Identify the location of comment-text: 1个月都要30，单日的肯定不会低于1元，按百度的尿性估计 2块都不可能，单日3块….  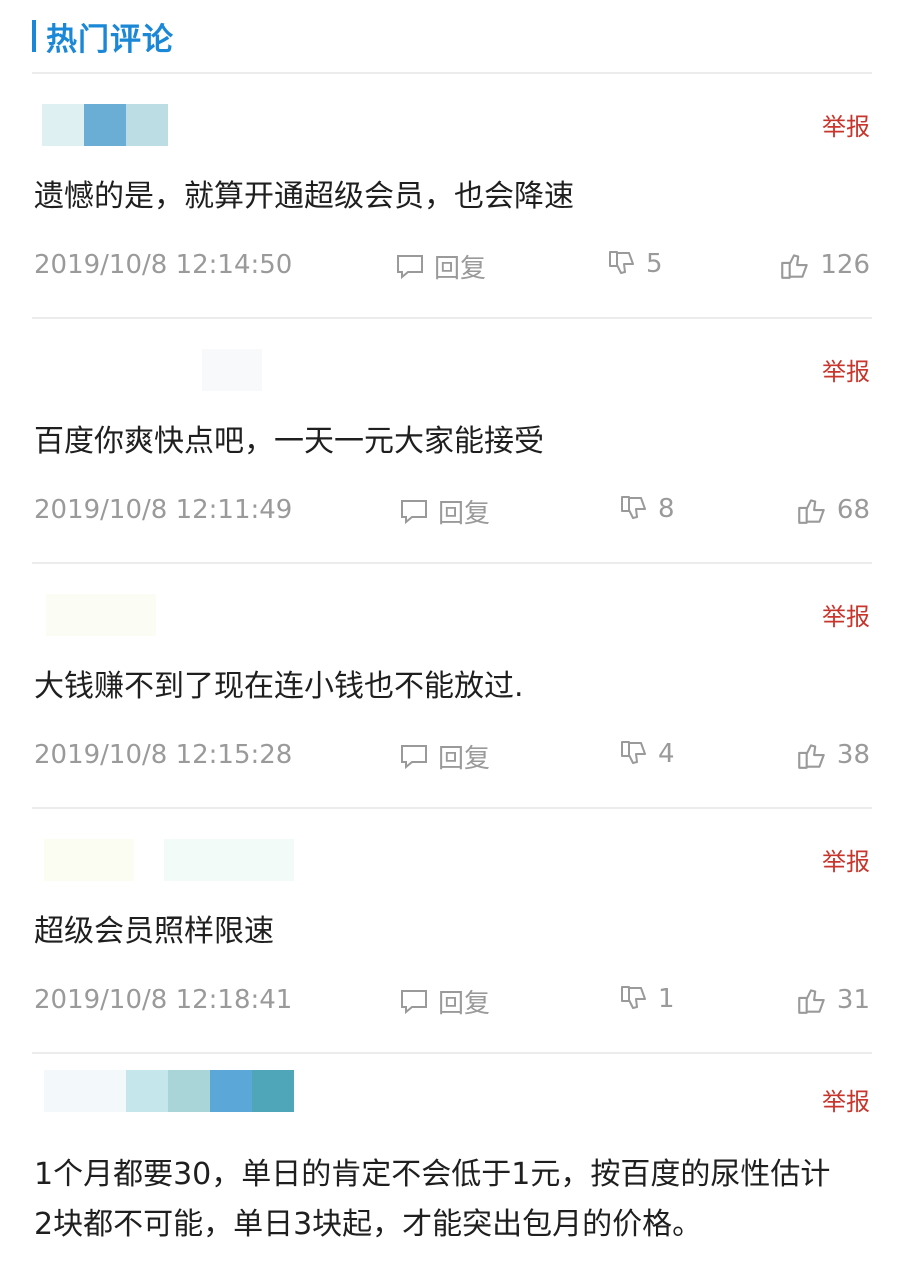
(452, 1200).